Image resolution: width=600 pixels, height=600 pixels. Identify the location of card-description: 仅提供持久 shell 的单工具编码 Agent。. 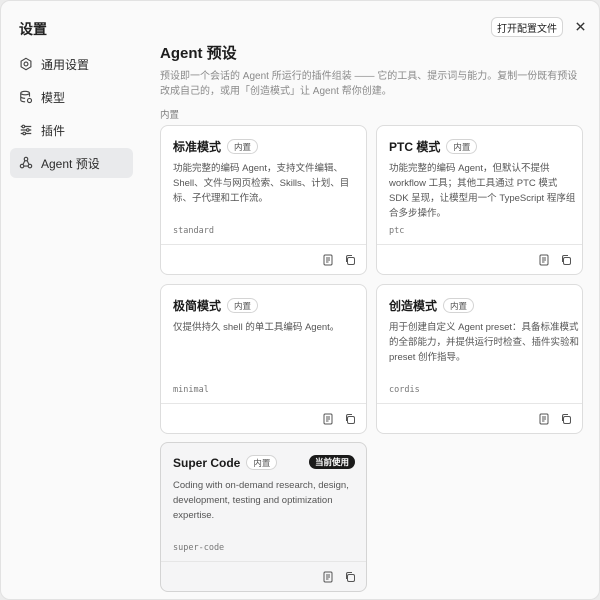
(256, 327).